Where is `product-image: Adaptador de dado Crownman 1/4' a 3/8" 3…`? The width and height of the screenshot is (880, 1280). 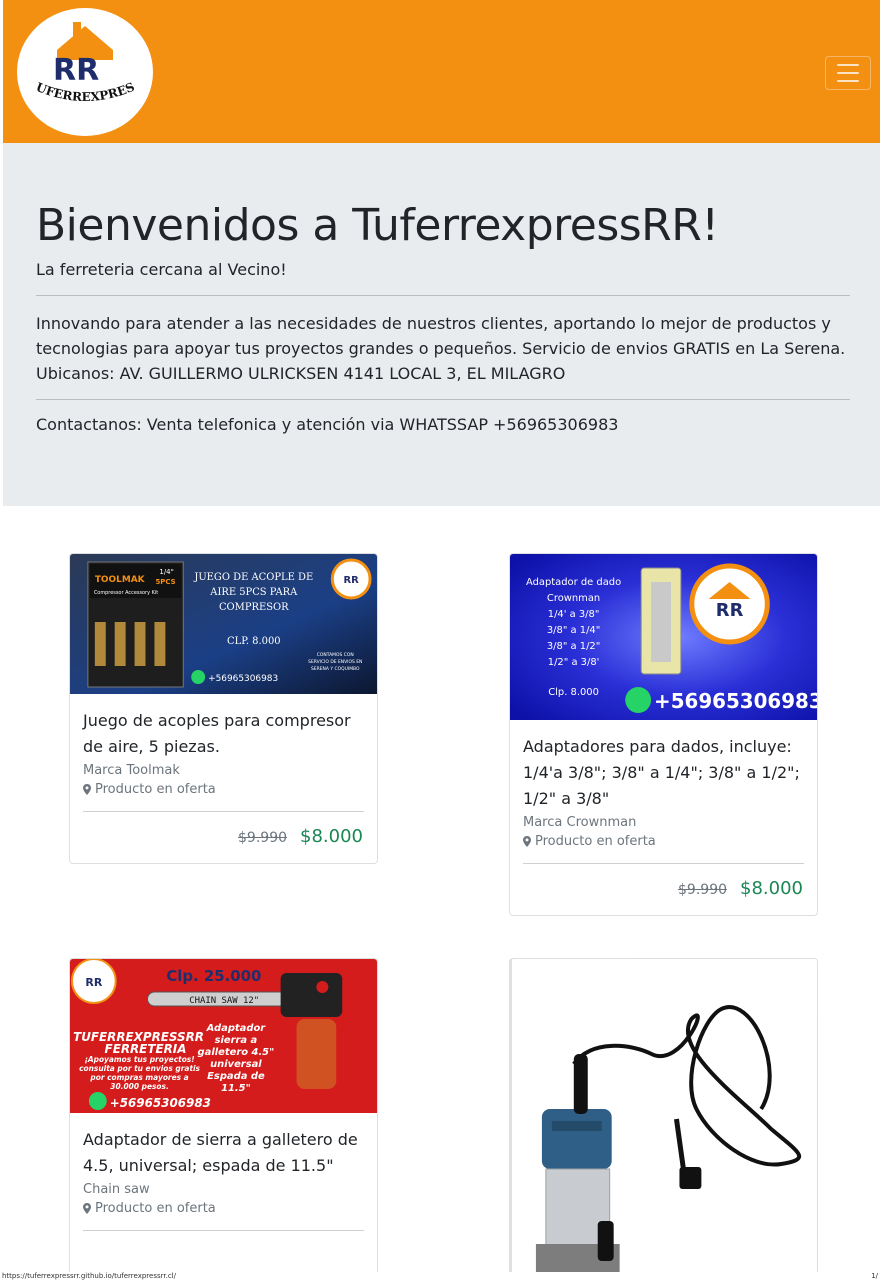
product-image: Adaptador de dado Crownman 1/4' a 3/8" 3… is located at coordinates (663, 637).